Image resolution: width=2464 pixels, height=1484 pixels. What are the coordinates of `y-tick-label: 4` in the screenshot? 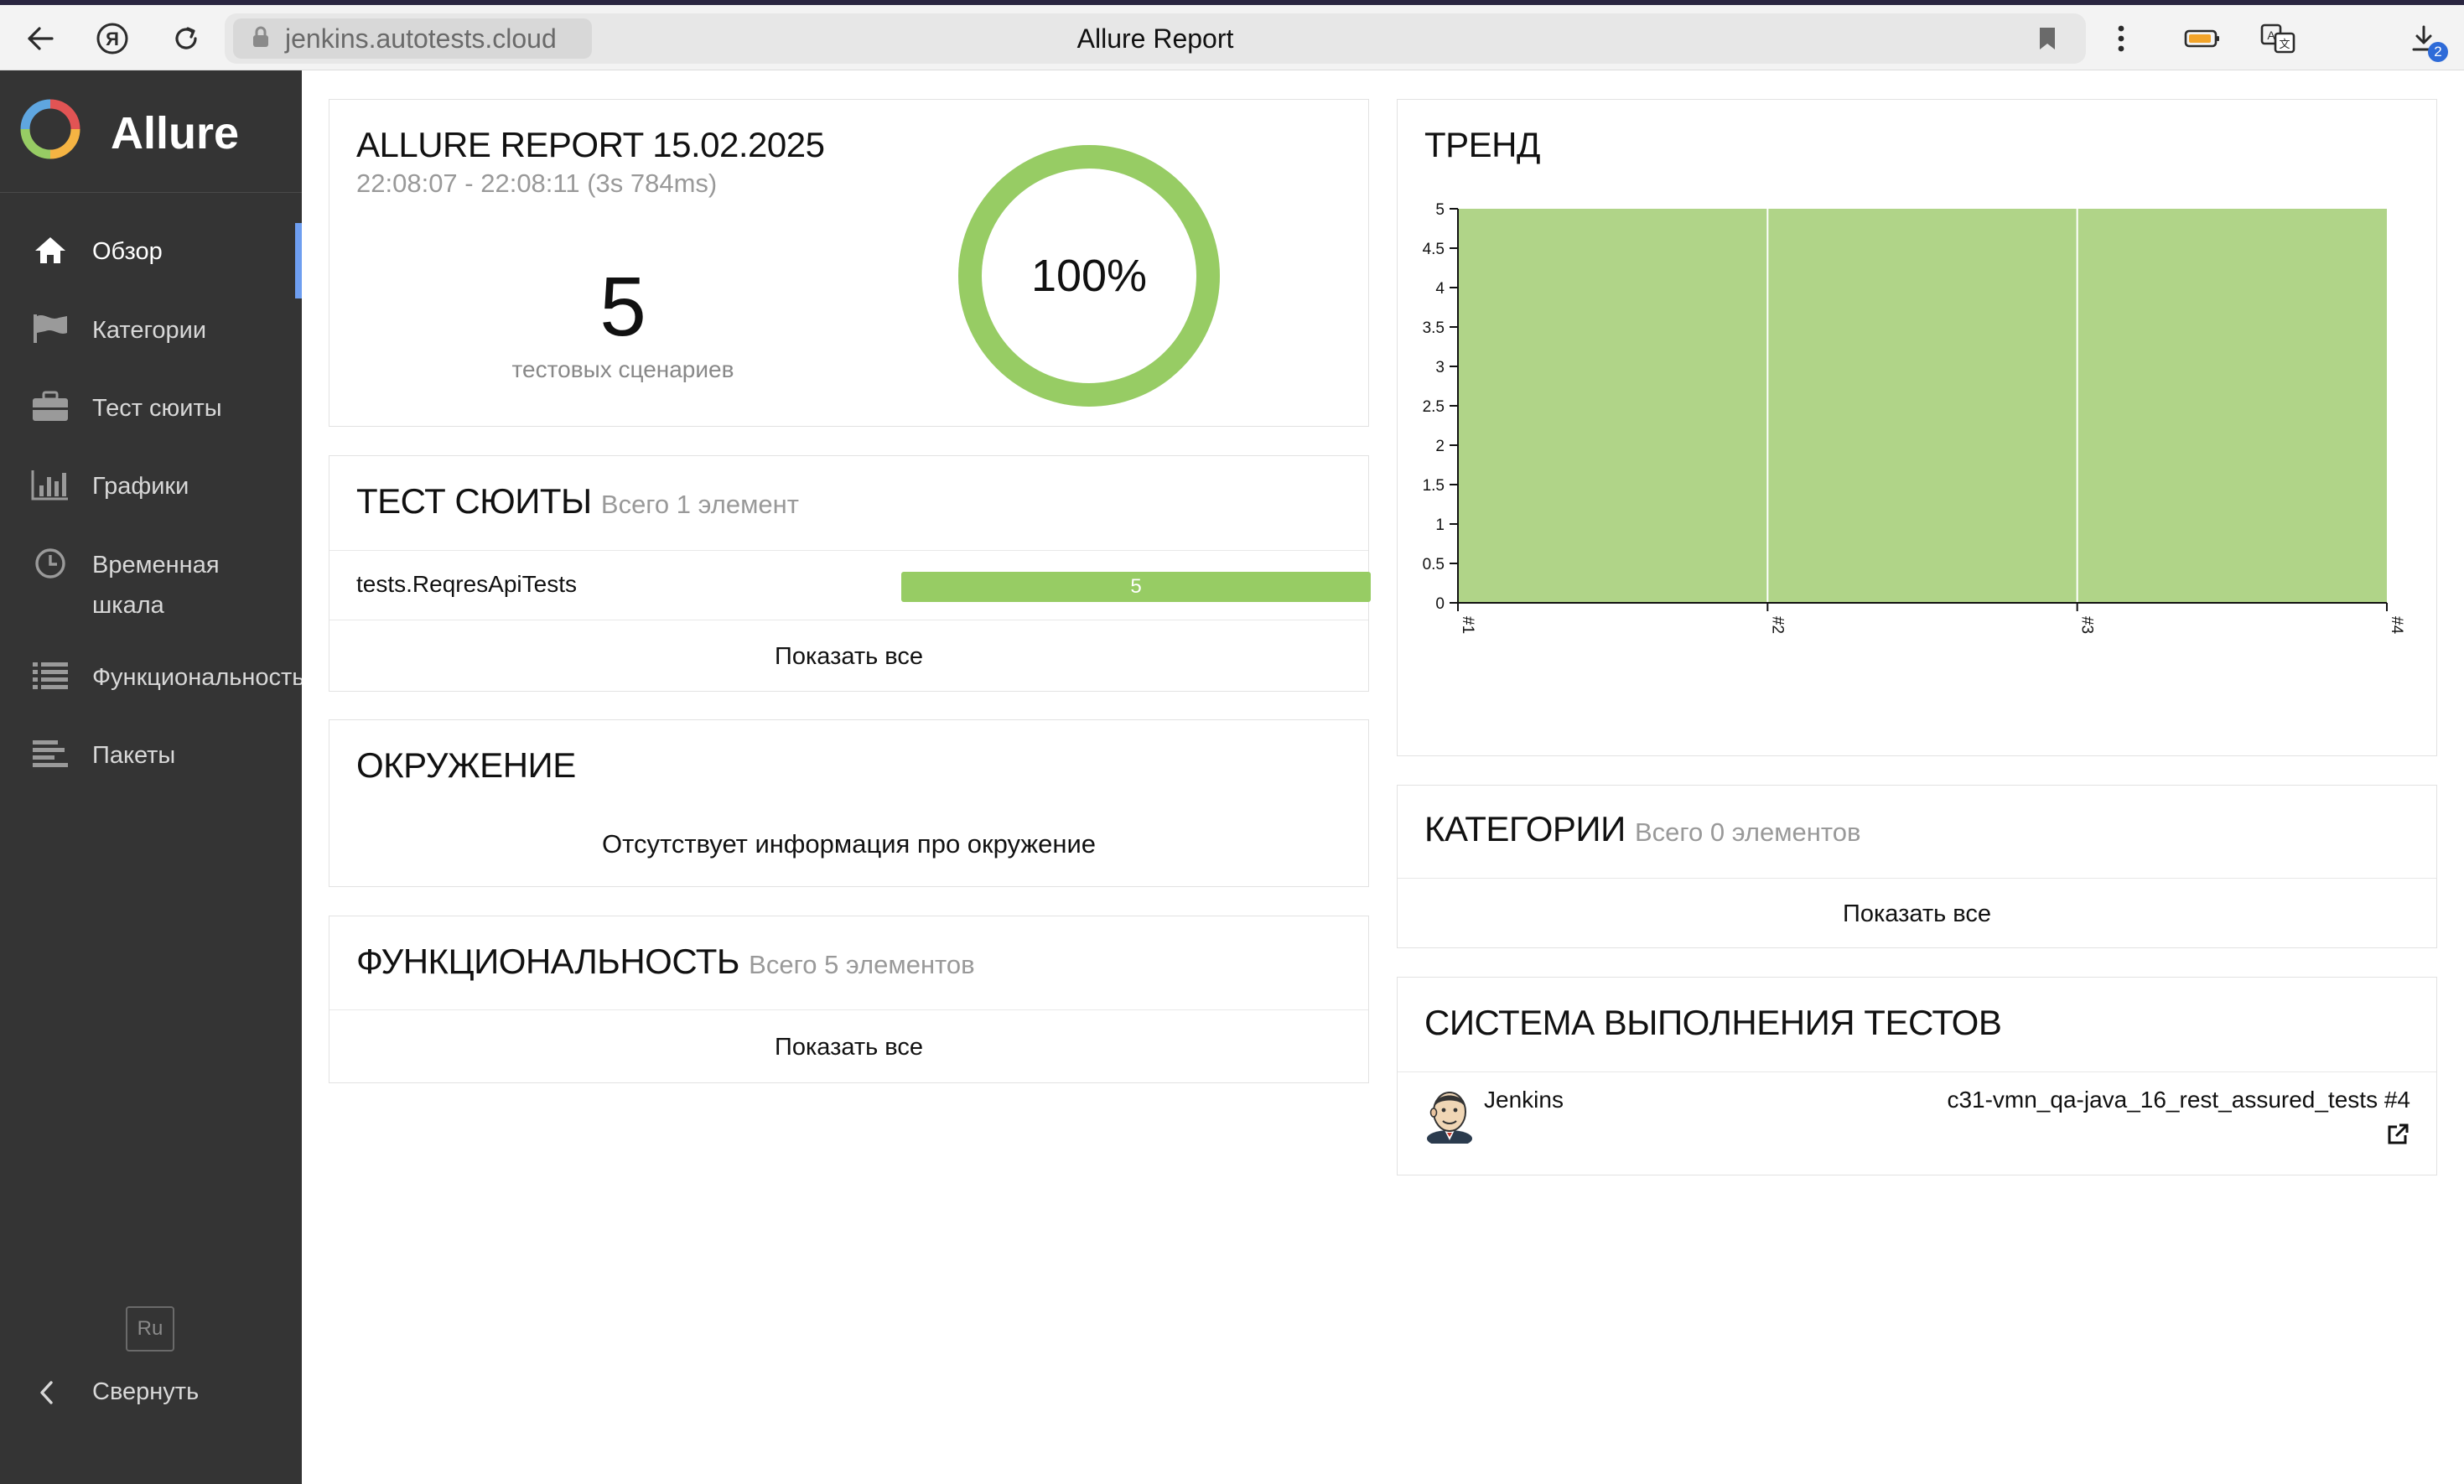 It's located at (1440, 289).